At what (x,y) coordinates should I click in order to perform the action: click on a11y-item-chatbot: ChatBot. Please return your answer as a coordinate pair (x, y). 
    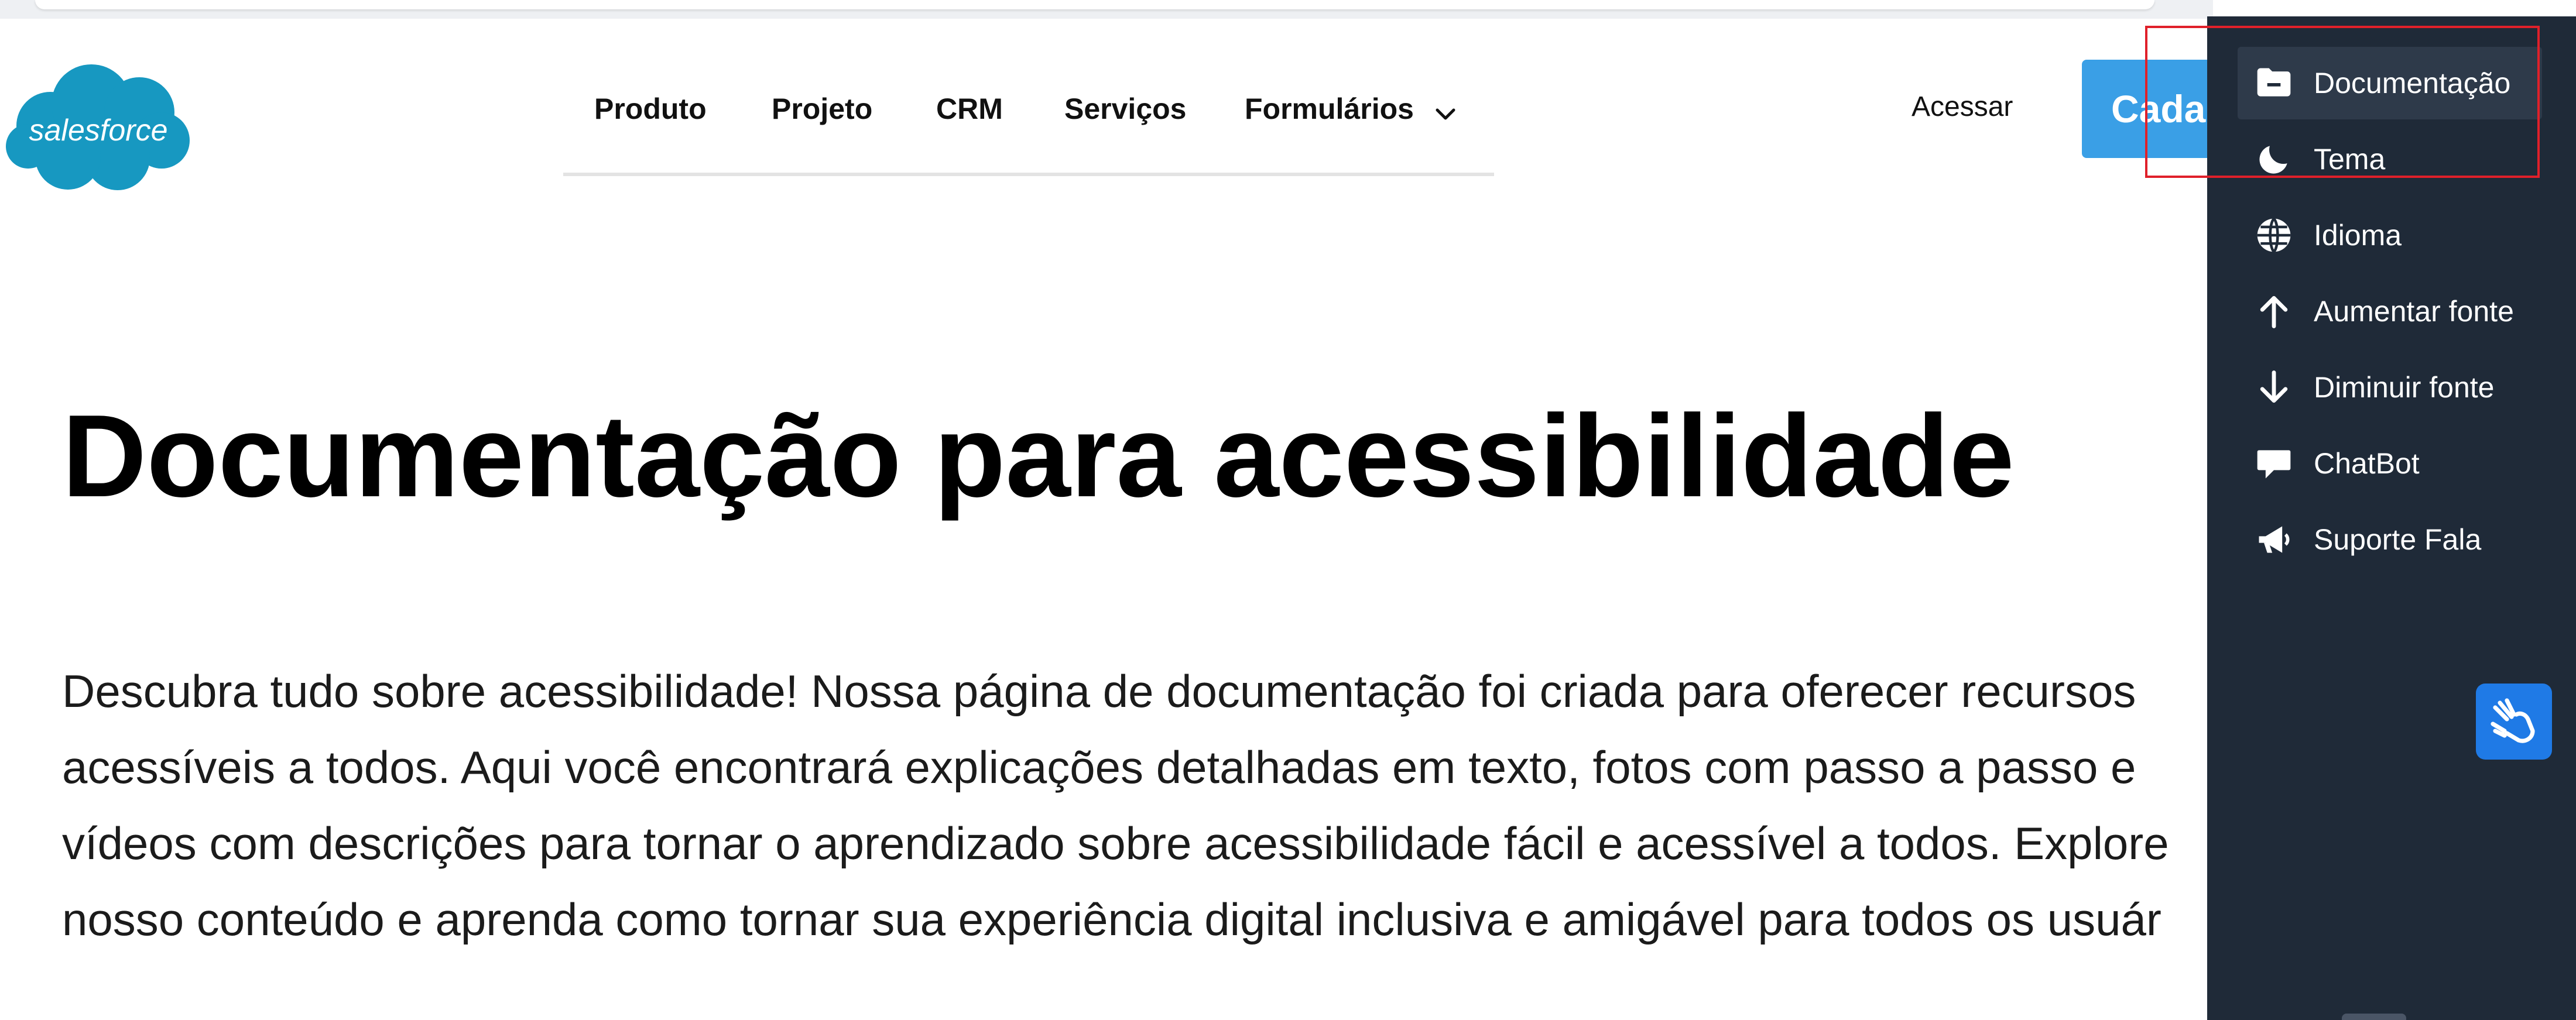
    Looking at the image, I should click on (2390, 463).